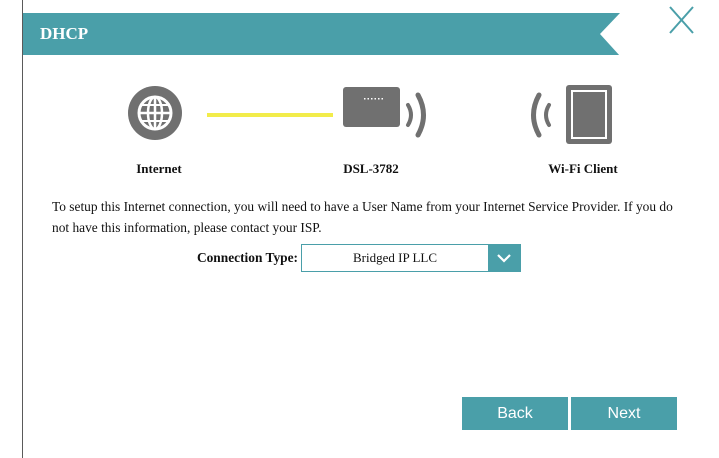 The height and width of the screenshot is (458, 719). What do you see at coordinates (541, 115) in the screenshot?
I see `client-wifi-signal-icon` at bounding box center [541, 115].